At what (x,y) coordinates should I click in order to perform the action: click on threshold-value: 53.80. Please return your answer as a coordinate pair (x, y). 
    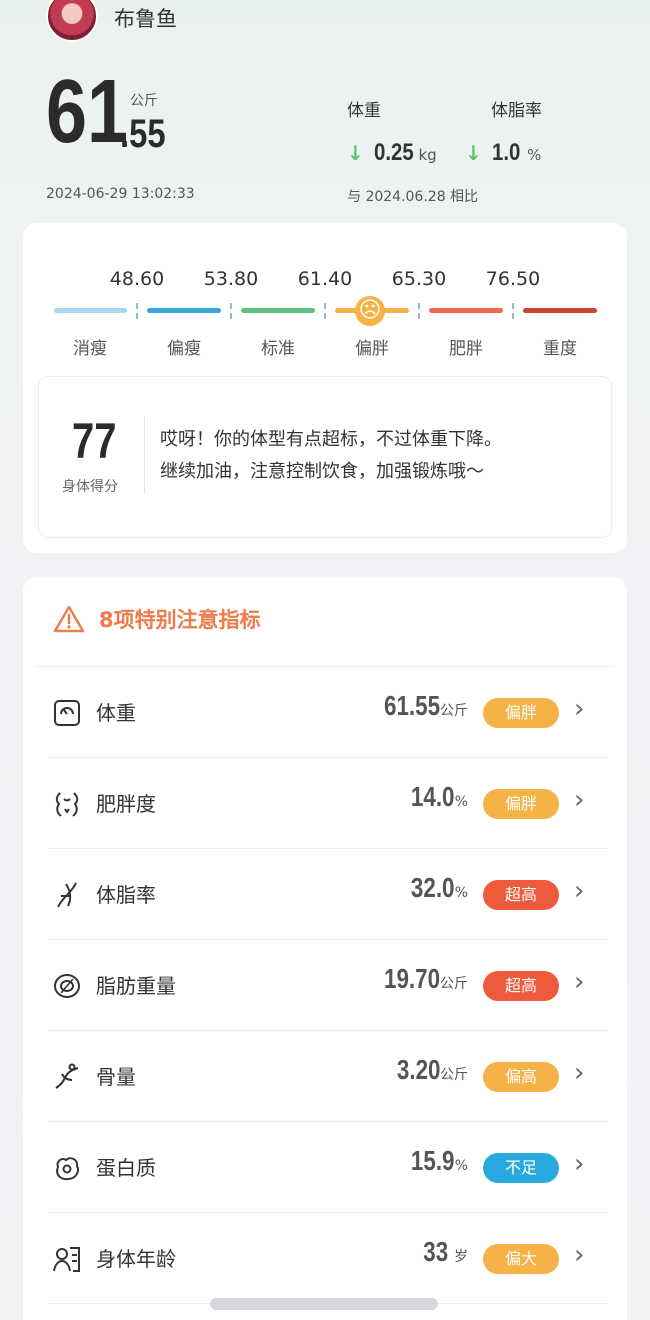
    Looking at the image, I should click on (231, 279).